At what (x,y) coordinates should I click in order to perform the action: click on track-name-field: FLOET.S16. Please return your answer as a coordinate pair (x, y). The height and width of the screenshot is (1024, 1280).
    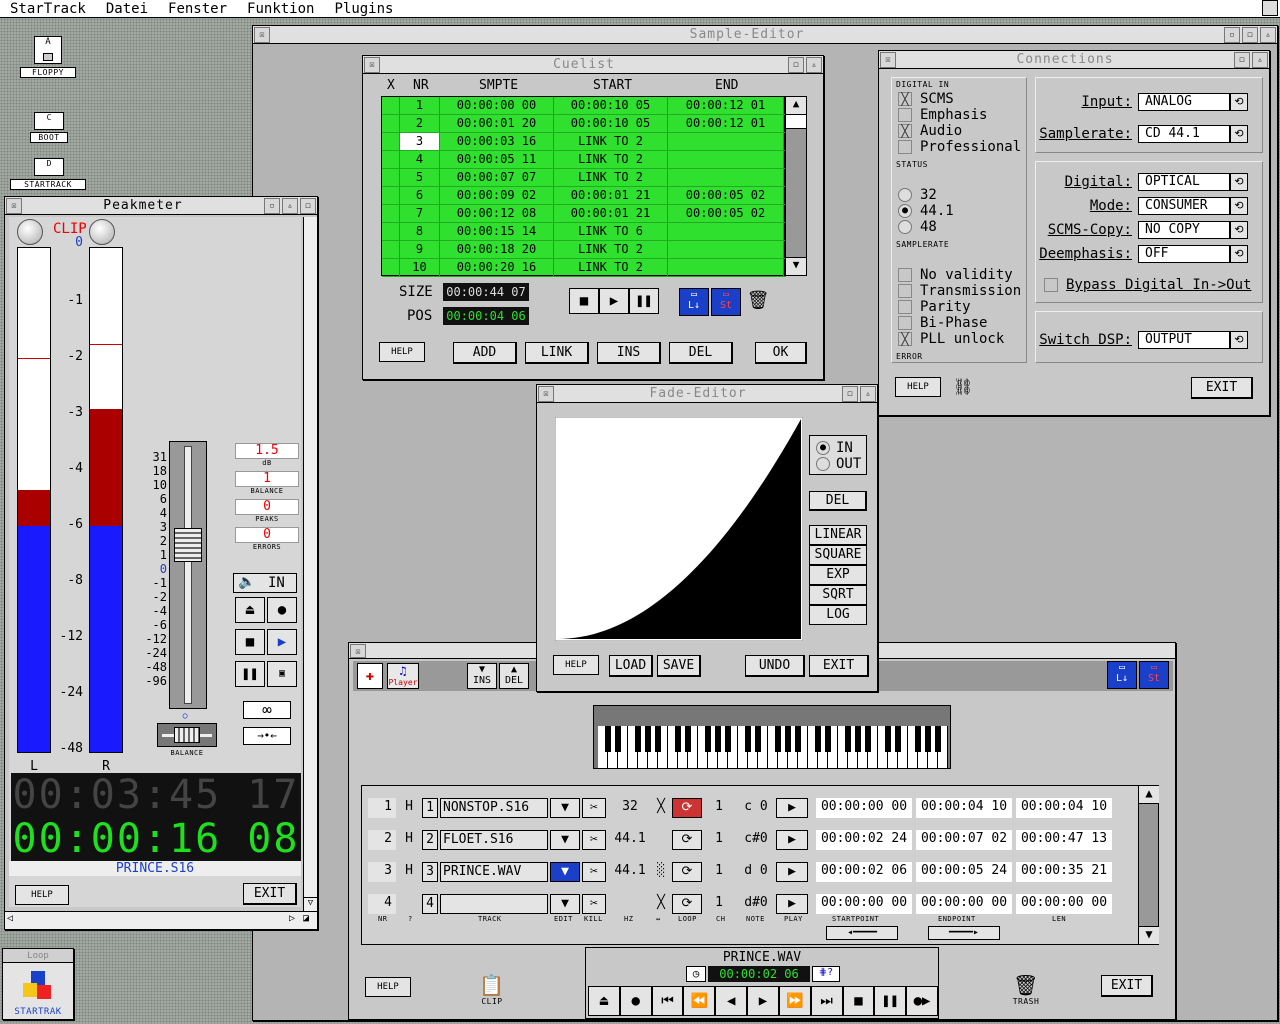
    Looking at the image, I should click on (494, 840).